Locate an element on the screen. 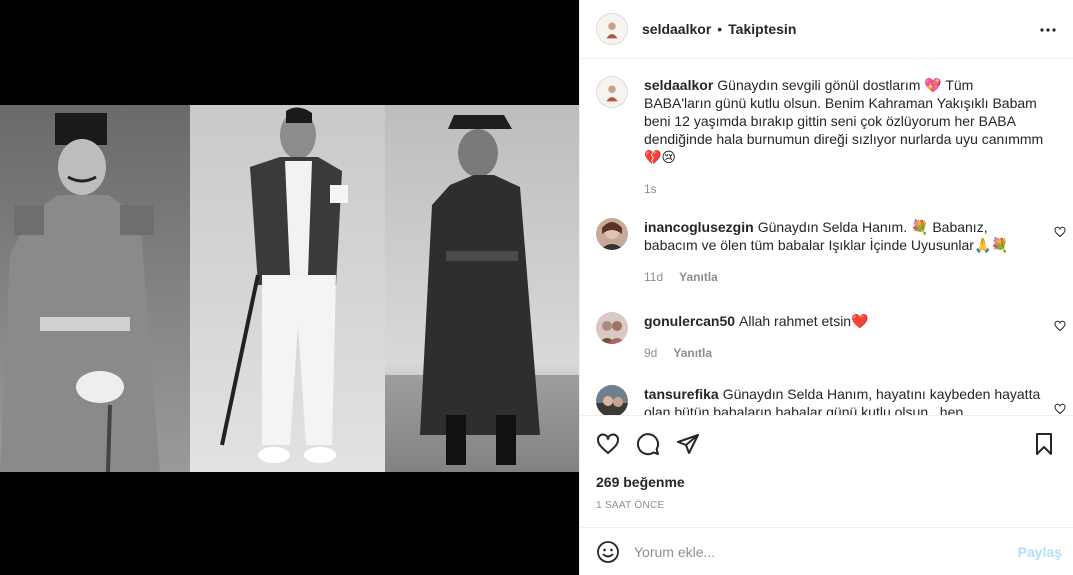  comment-text: Allah rahmet etsin❤️ is located at coordinates (804, 321).